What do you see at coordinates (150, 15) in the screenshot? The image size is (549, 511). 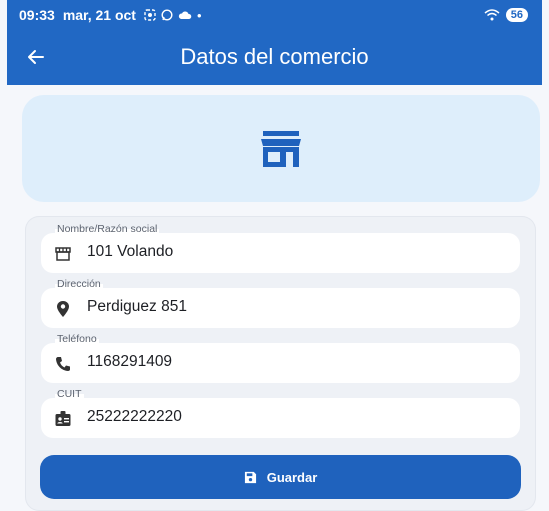 I see `screen-record-icon` at bounding box center [150, 15].